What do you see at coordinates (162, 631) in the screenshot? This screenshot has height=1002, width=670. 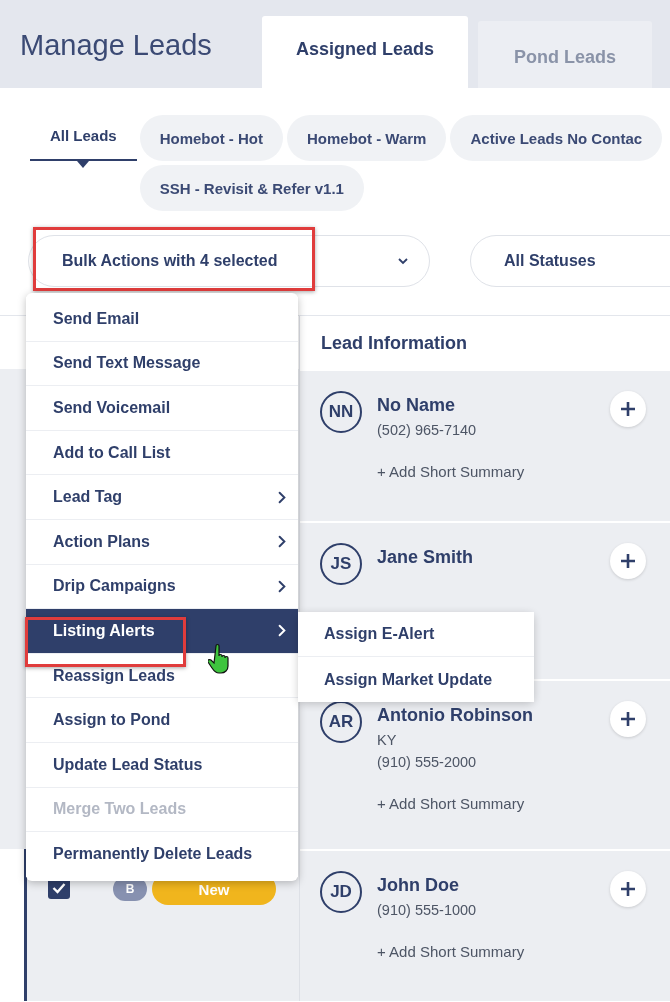 I see `menu-item: Listing Alerts` at bounding box center [162, 631].